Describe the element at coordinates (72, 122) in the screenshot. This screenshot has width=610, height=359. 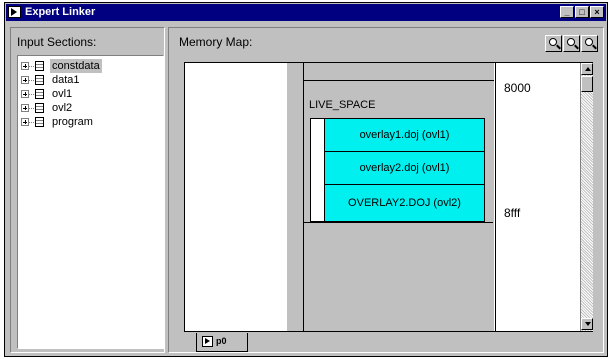
I see `tree-item-label: program` at that location.